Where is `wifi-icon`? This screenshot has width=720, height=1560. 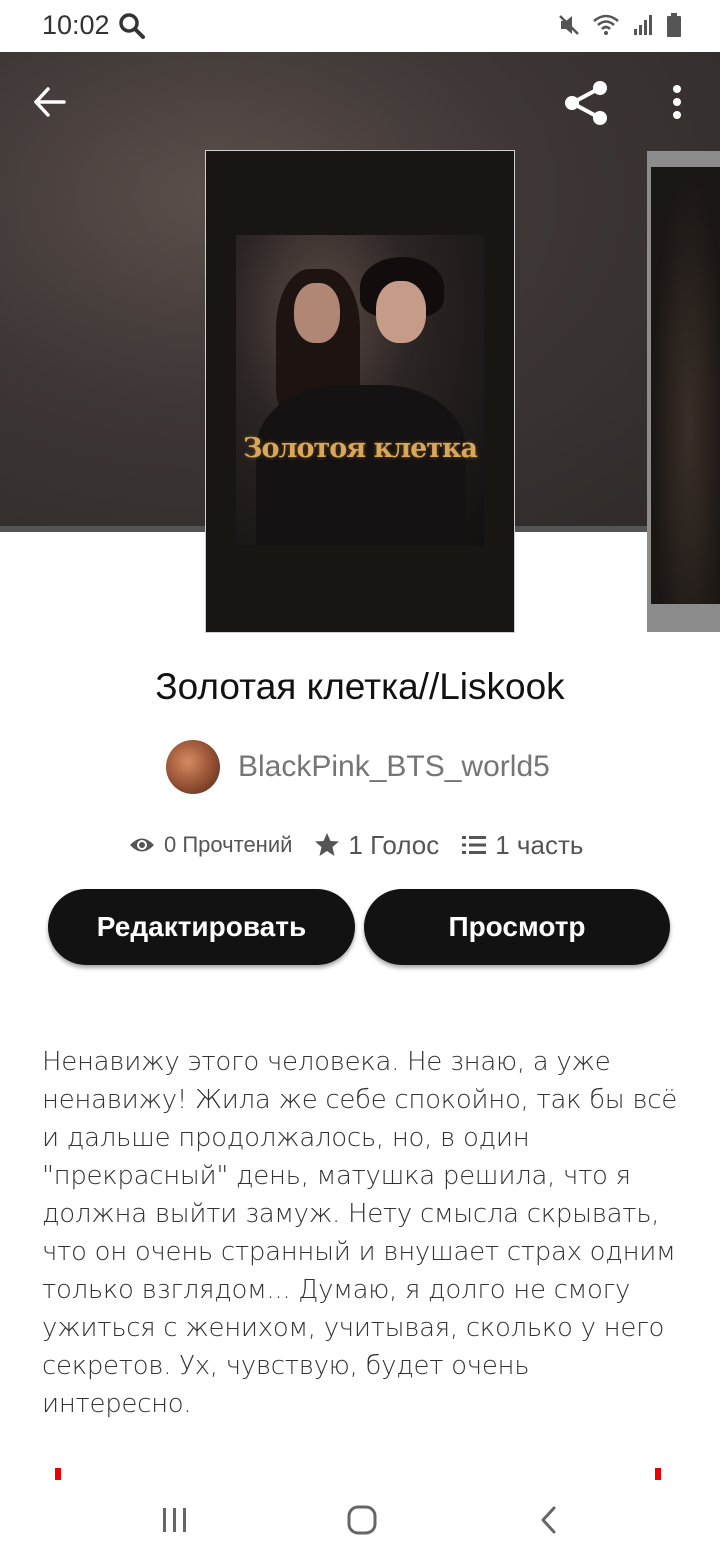 wifi-icon is located at coordinates (606, 24).